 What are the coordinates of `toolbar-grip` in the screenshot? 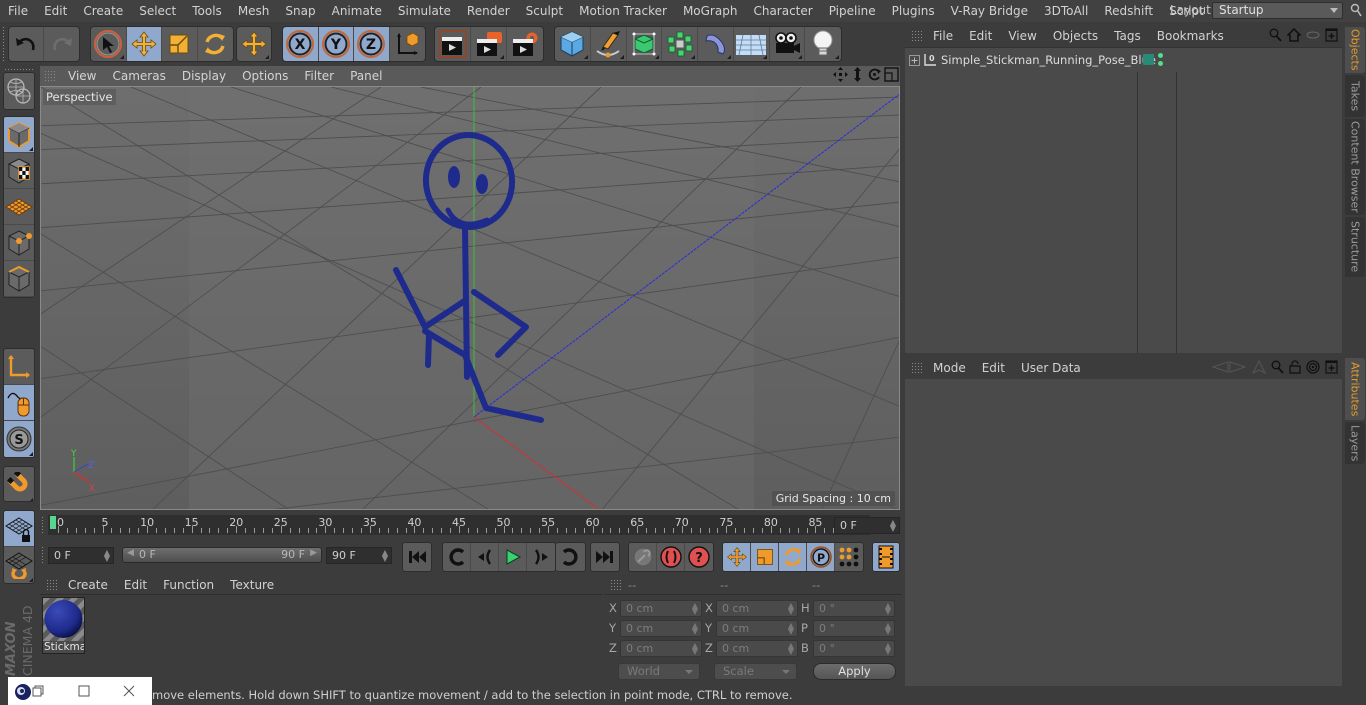 It's located at (4, 44).